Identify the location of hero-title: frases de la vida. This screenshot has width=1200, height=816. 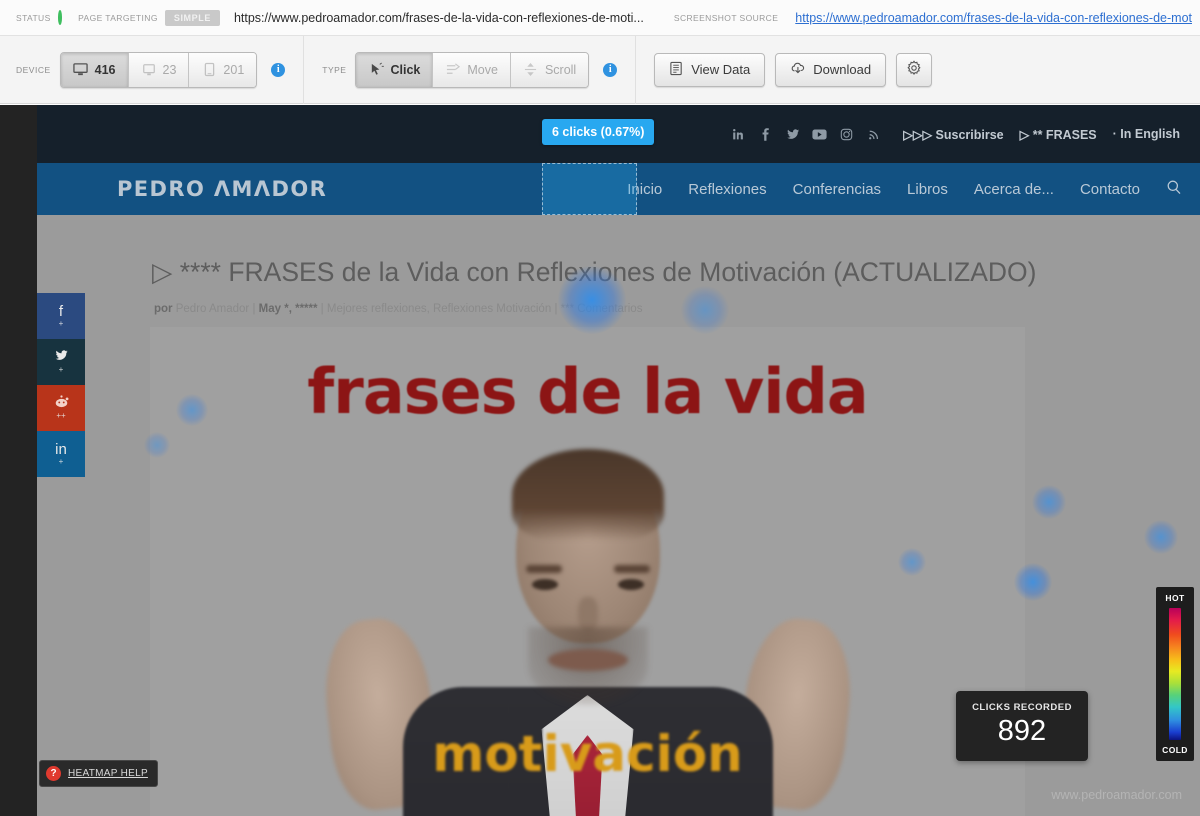
(587, 391).